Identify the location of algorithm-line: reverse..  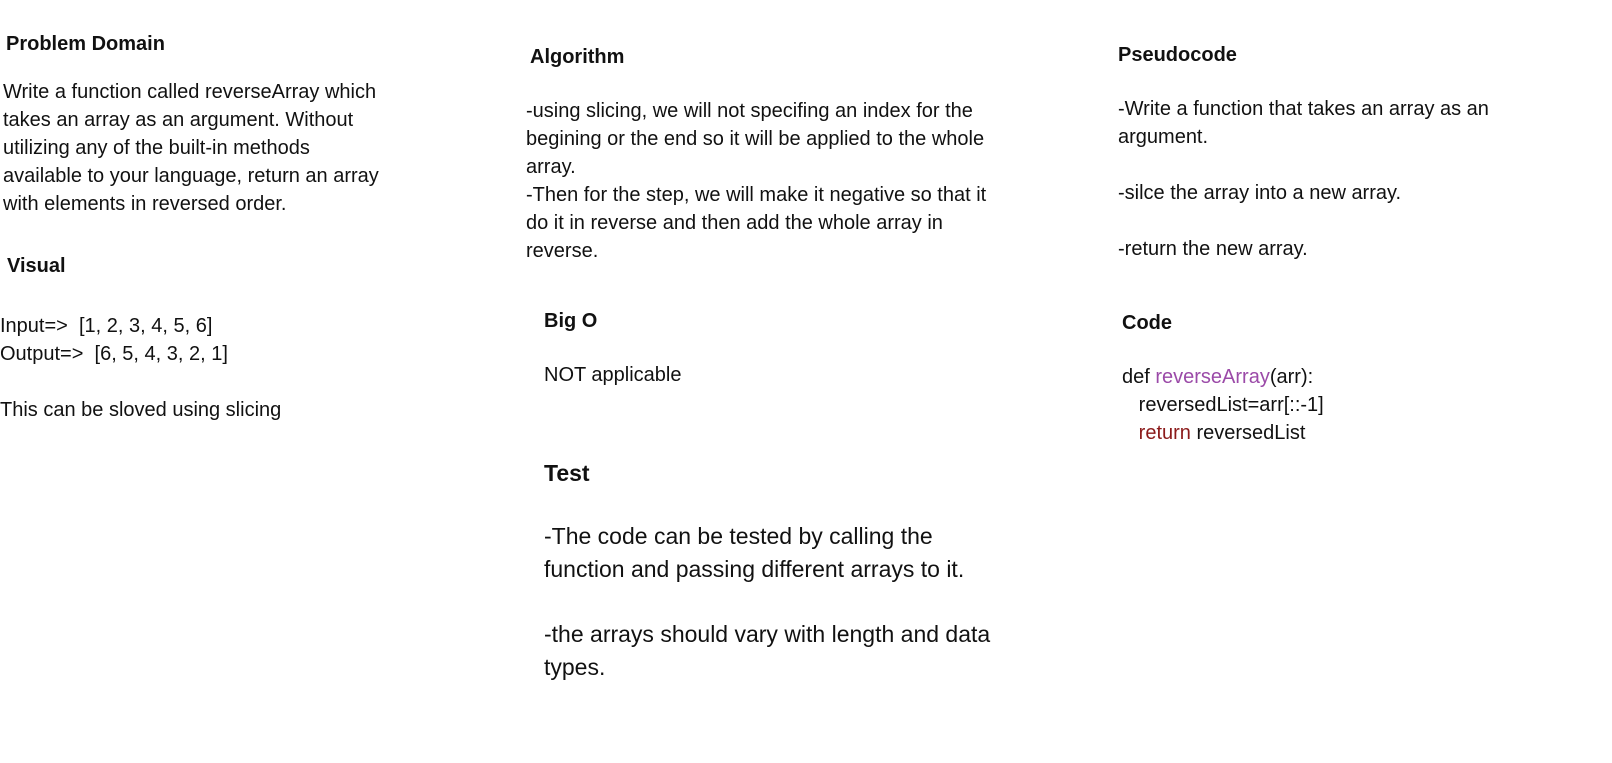
(562, 251).